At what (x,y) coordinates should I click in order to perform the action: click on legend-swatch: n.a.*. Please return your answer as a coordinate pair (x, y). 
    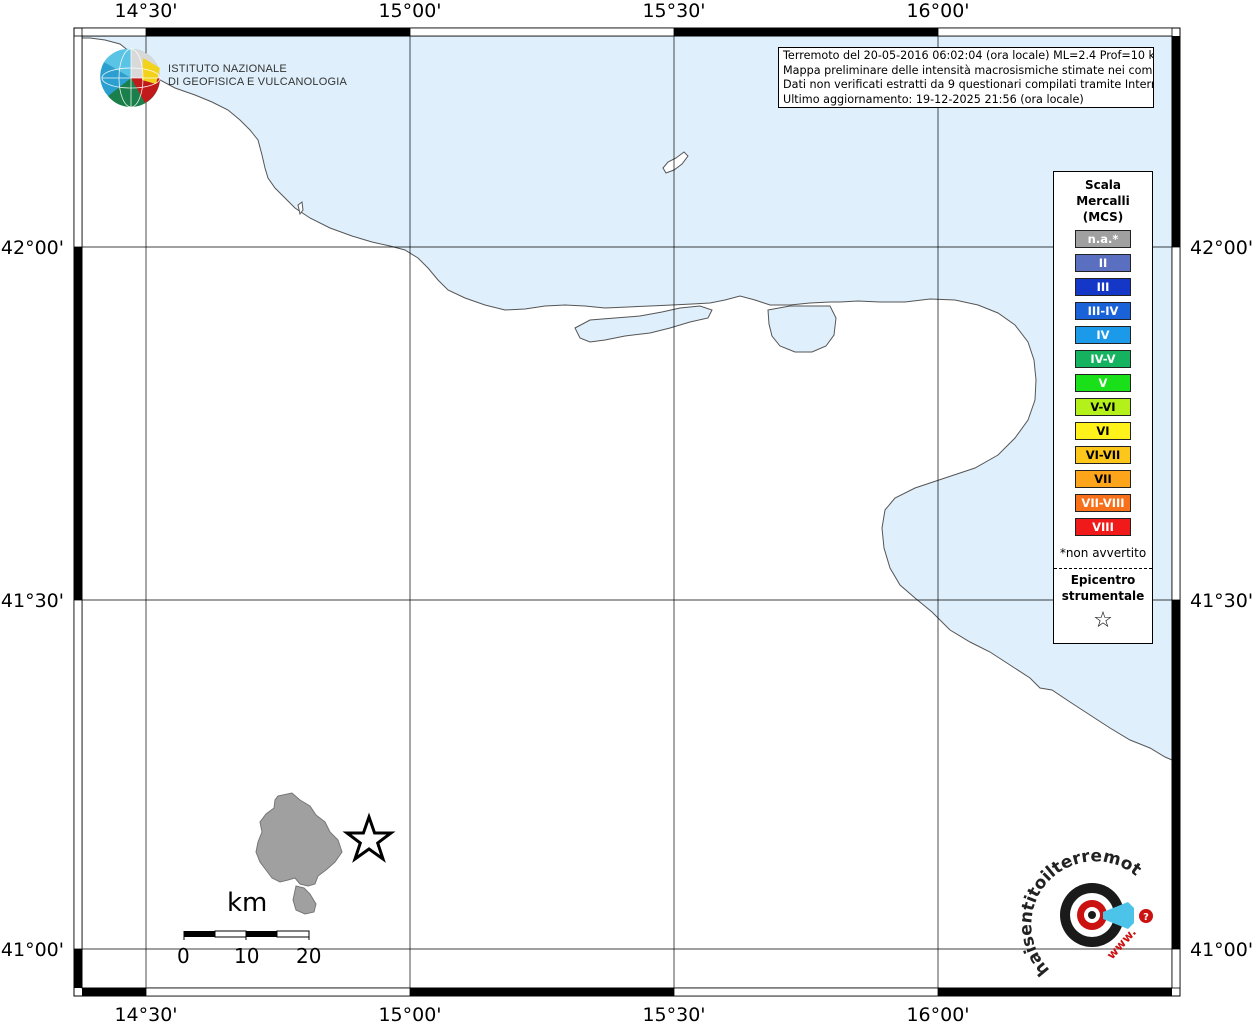
    Looking at the image, I should click on (1103, 239).